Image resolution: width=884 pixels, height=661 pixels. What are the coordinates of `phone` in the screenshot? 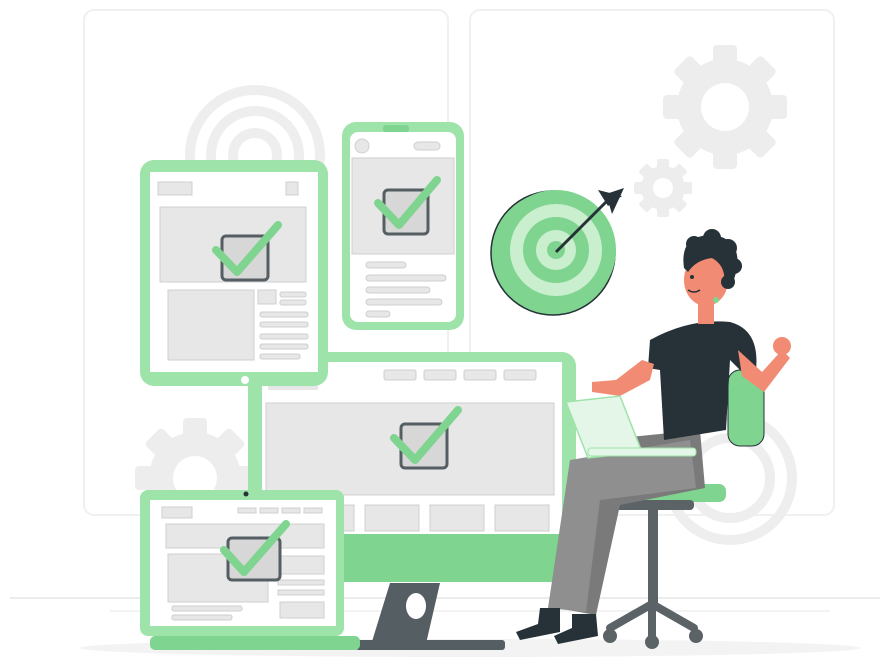 It's located at (403, 226).